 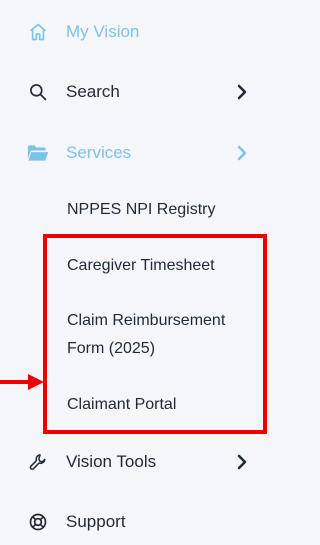 What do you see at coordinates (38, 153) in the screenshot?
I see `folder-open-icon` at bounding box center [38, 153].